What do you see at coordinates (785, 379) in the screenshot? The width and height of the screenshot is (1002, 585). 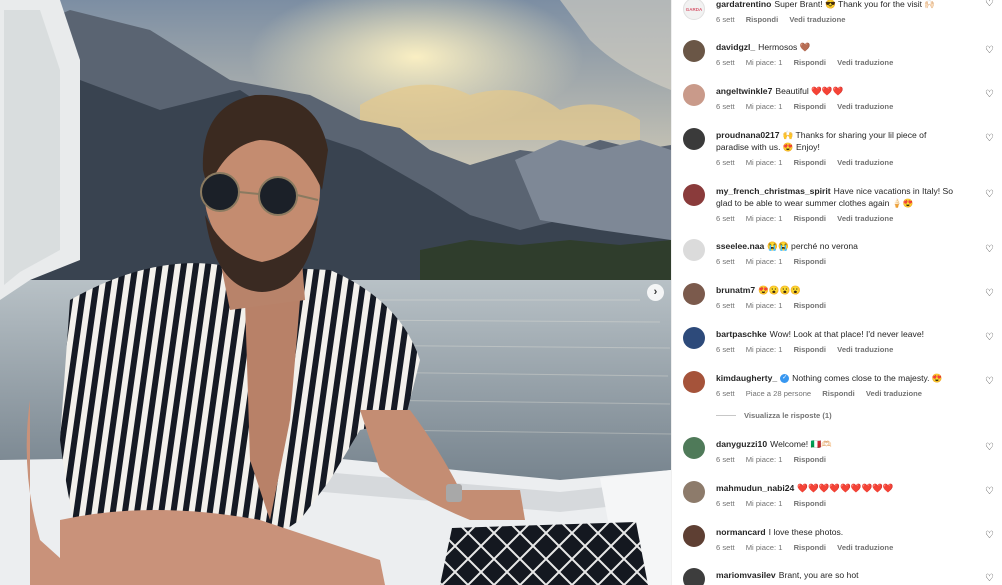 I see `verified-badge-icon: ✓` at bounding box center [785, 379].